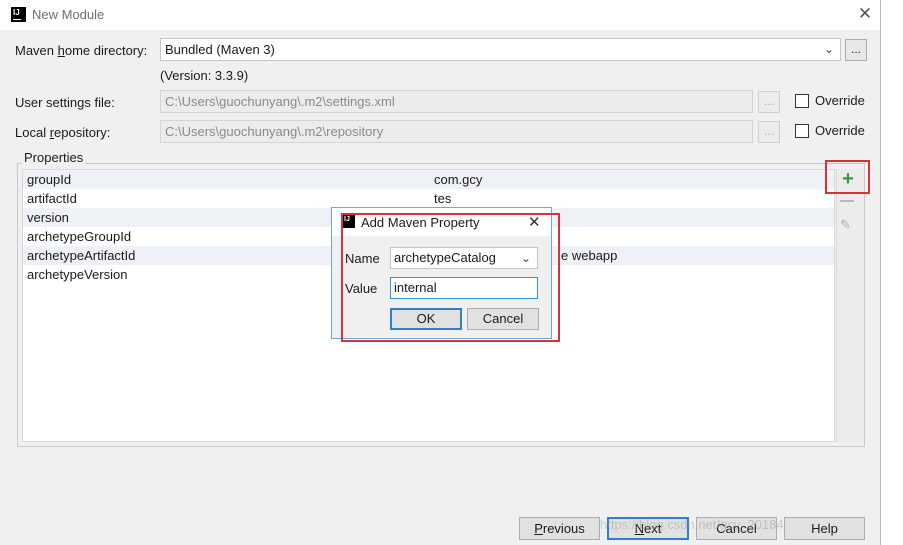 The image size is (903, 545). Describe the element at coordinates (802, 101) in the screenshot. I see `user-settings-override-checkbox` at that location.